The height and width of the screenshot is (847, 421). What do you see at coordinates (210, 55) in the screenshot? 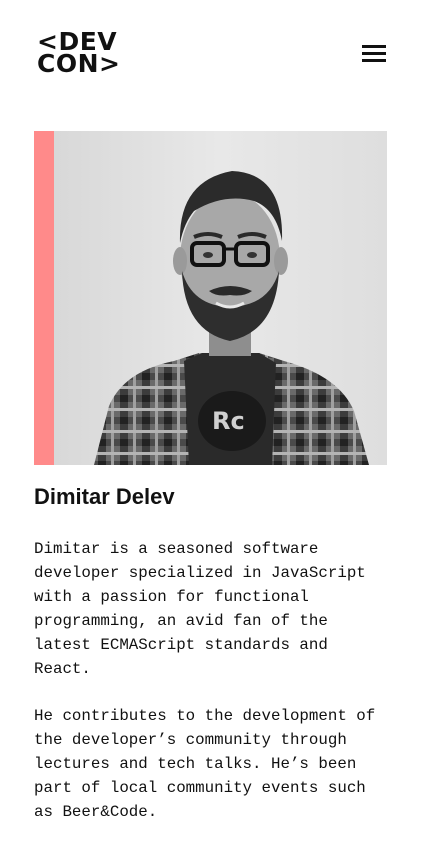
I see `site-header: <DEV CON>` at bounding box center [210, 55].